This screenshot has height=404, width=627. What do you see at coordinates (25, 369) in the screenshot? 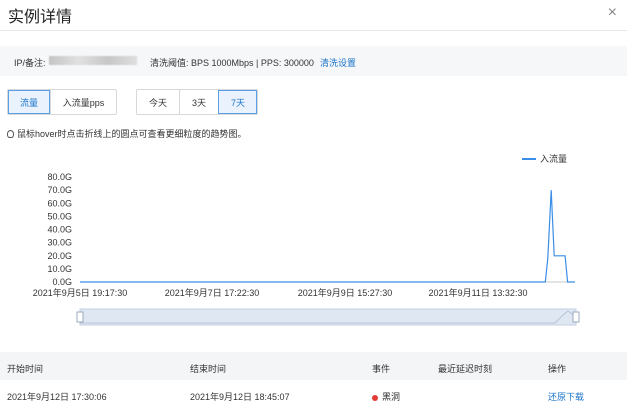
I see `header-start-time: 开始时间` at bounding box center [25, 369].